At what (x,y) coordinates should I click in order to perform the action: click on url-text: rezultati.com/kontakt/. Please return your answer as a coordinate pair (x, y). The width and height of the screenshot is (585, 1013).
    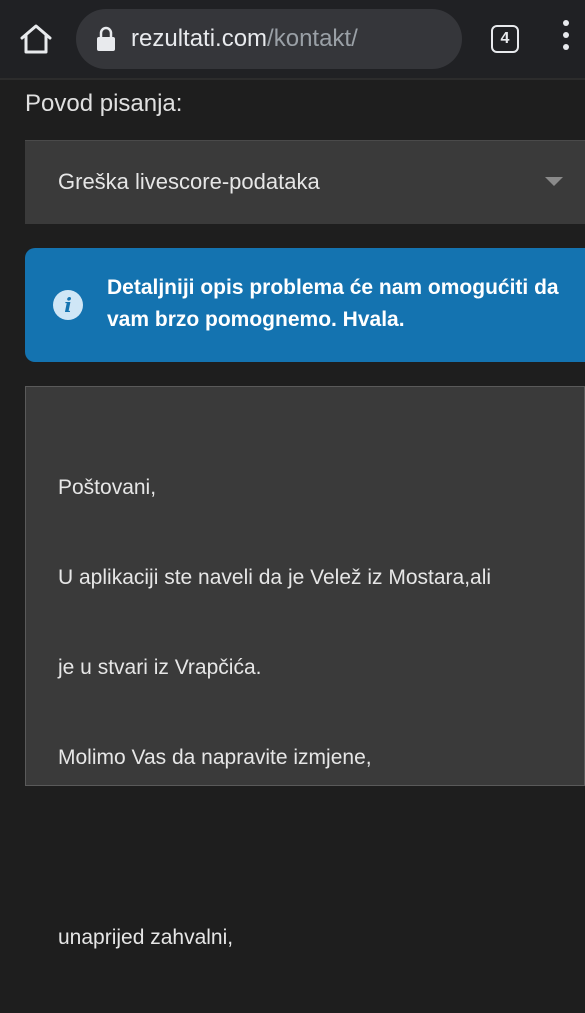
    Looking at the image, I should click on (244, 39).